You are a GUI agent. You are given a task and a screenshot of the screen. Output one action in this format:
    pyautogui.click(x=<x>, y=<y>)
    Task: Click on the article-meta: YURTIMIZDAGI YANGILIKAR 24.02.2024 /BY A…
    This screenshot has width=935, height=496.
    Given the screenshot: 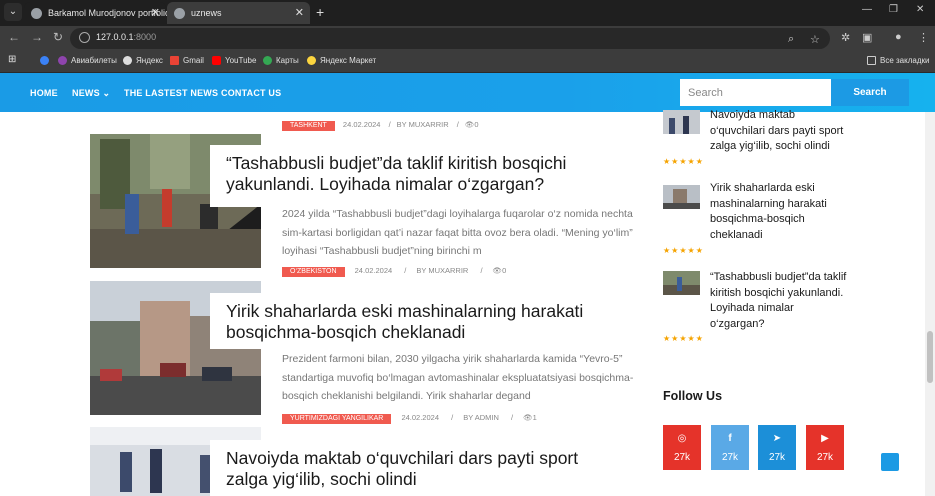 What is the action you would take?
    pyautogui.click(x=409, y=418)
    